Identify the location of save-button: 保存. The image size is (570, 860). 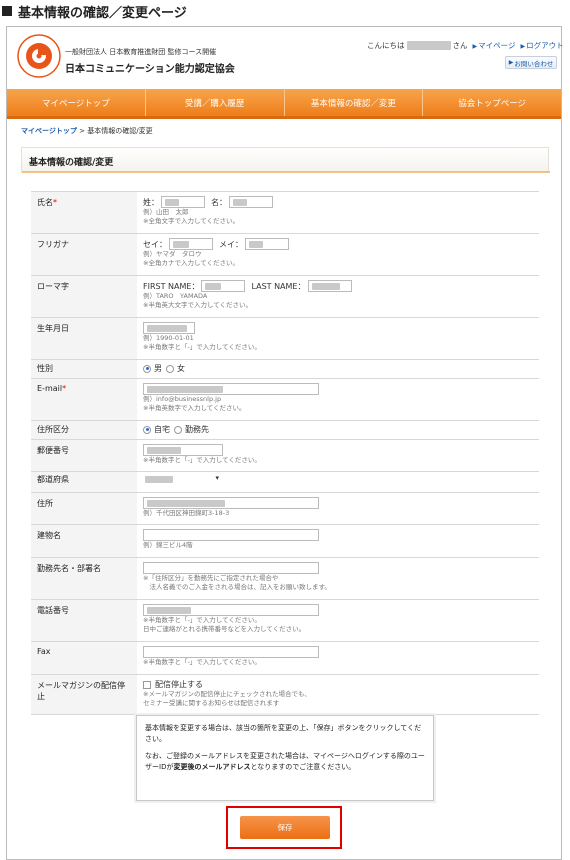
(285, 827).